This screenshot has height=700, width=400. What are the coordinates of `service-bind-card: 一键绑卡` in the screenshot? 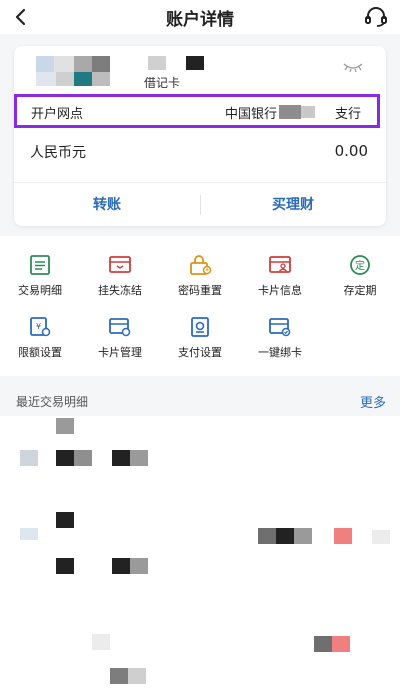 It's located at (280, 344).